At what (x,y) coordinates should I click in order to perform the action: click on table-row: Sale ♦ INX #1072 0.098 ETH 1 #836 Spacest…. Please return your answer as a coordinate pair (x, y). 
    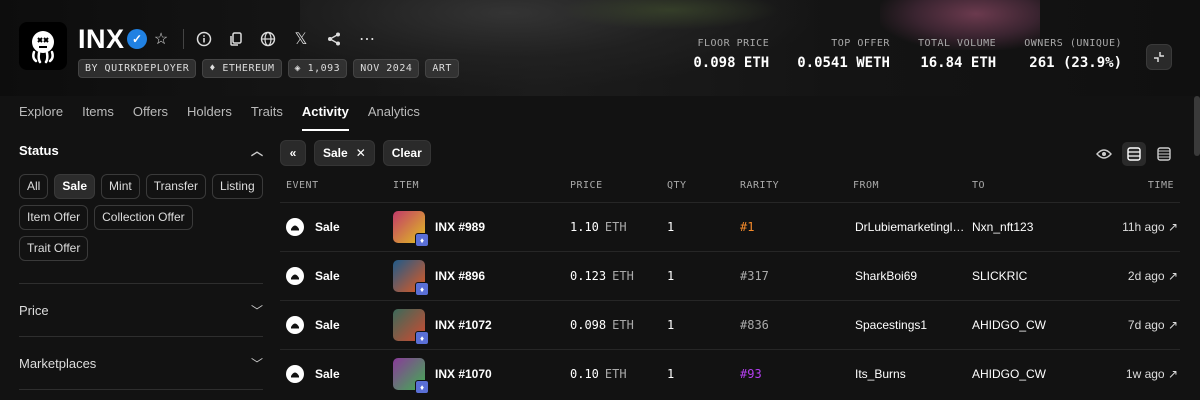
    Looking at the image, I should click on (730, 324).